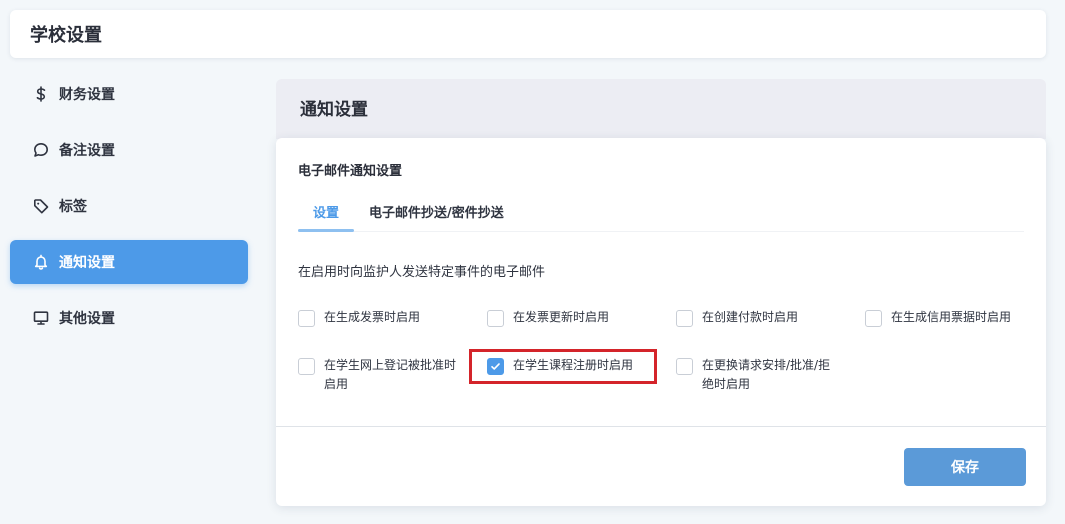 This screenshot has width=1065, height=524. I want to click on option-label: 在创建付款时启用, so click(750, 317).